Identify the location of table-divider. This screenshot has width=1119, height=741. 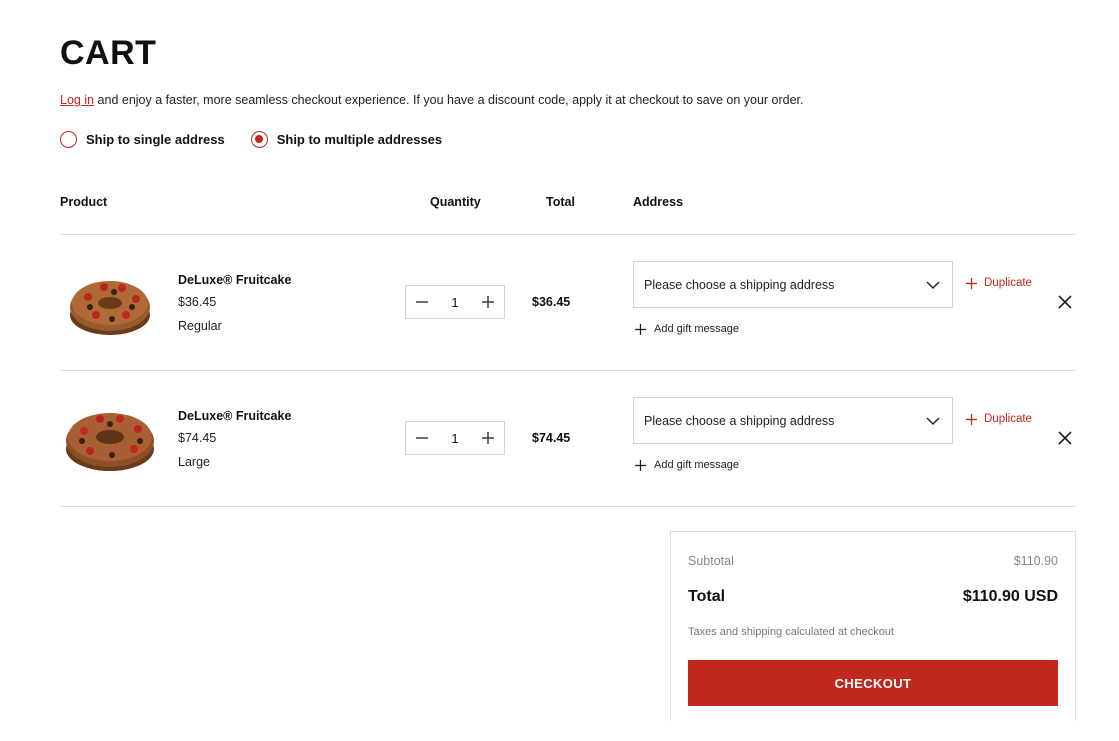
(568, 506).